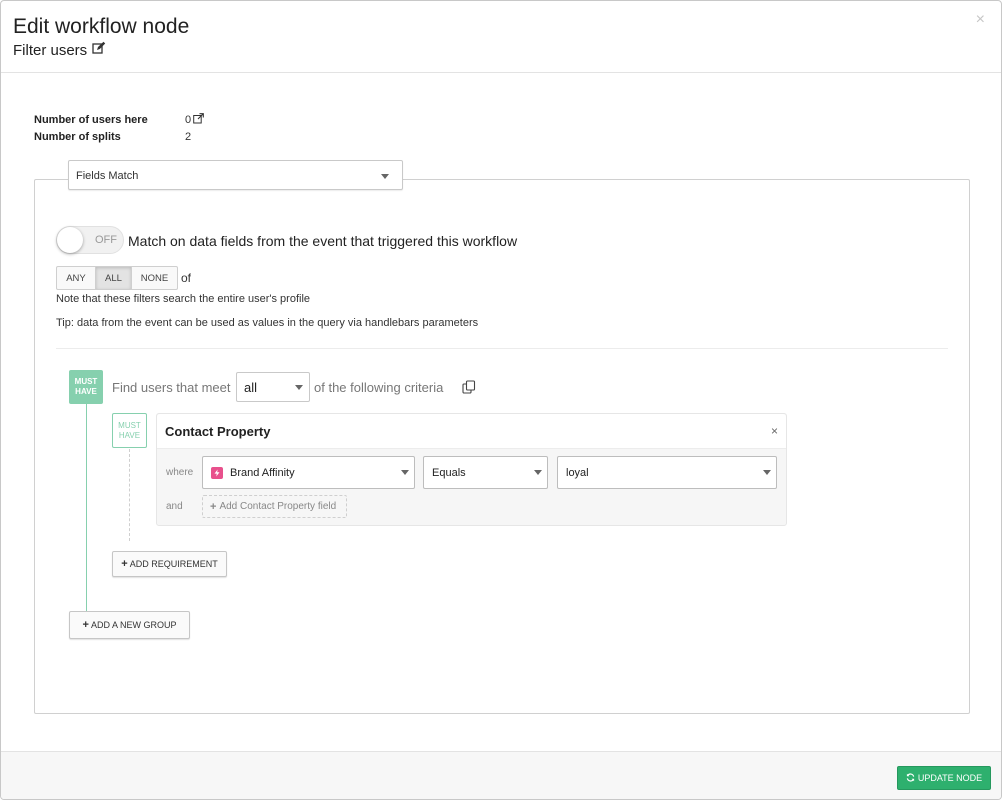 The width and height of the screenshot is (1002, 800). I want to click on event-fields-toggle: OFF, so click(90, 240).